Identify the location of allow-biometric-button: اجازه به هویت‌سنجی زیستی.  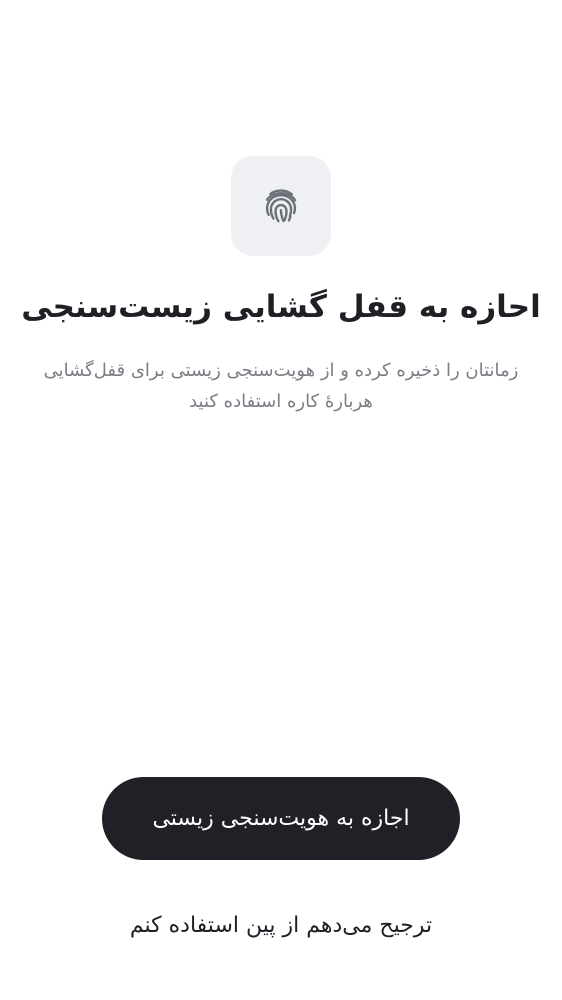
(281, 818).